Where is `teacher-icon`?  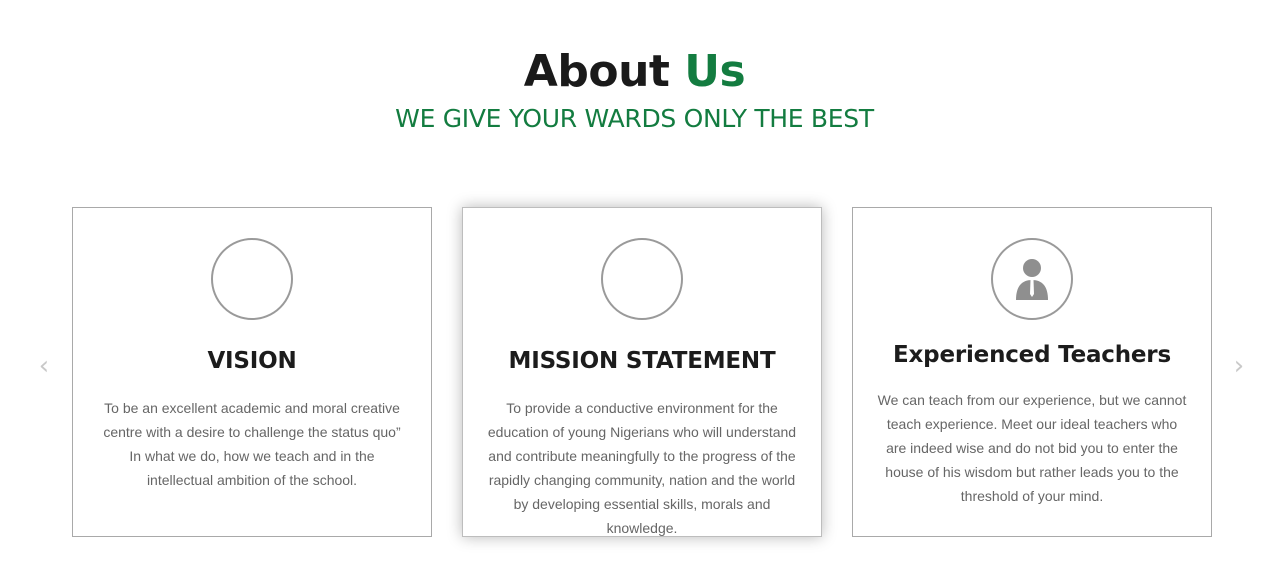 teacher-icon is located at coordinates (1032, 279).